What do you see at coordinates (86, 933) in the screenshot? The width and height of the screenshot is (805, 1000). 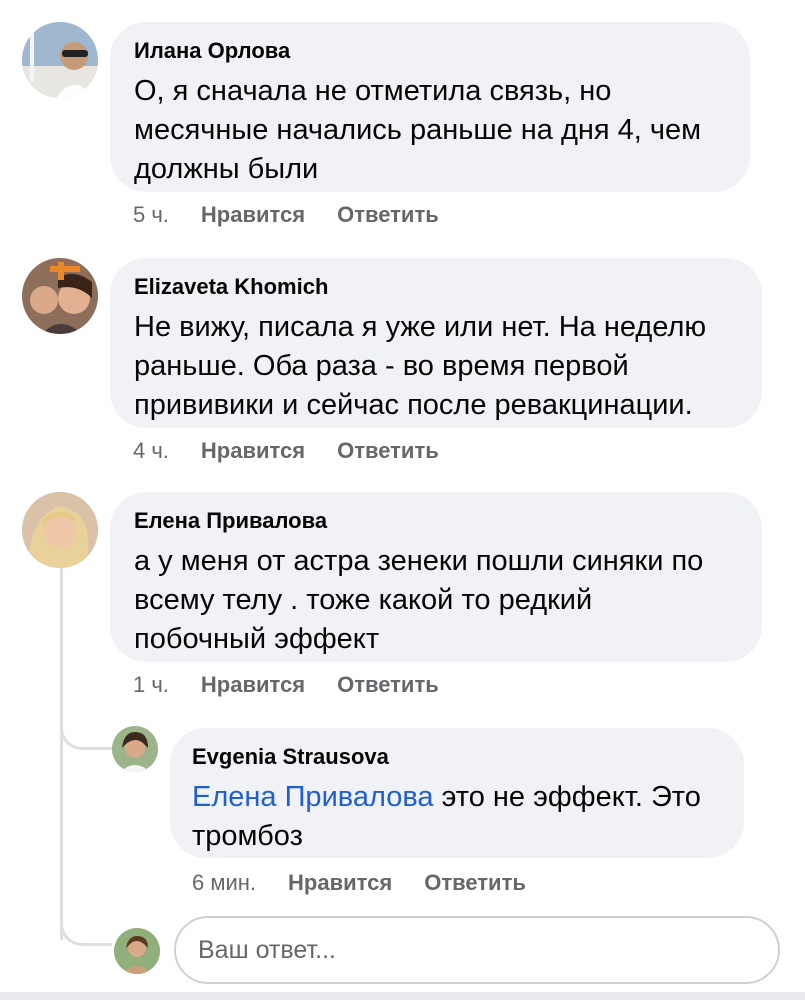 I see `thread-line-branch-input` at bounding box center [86, 933].